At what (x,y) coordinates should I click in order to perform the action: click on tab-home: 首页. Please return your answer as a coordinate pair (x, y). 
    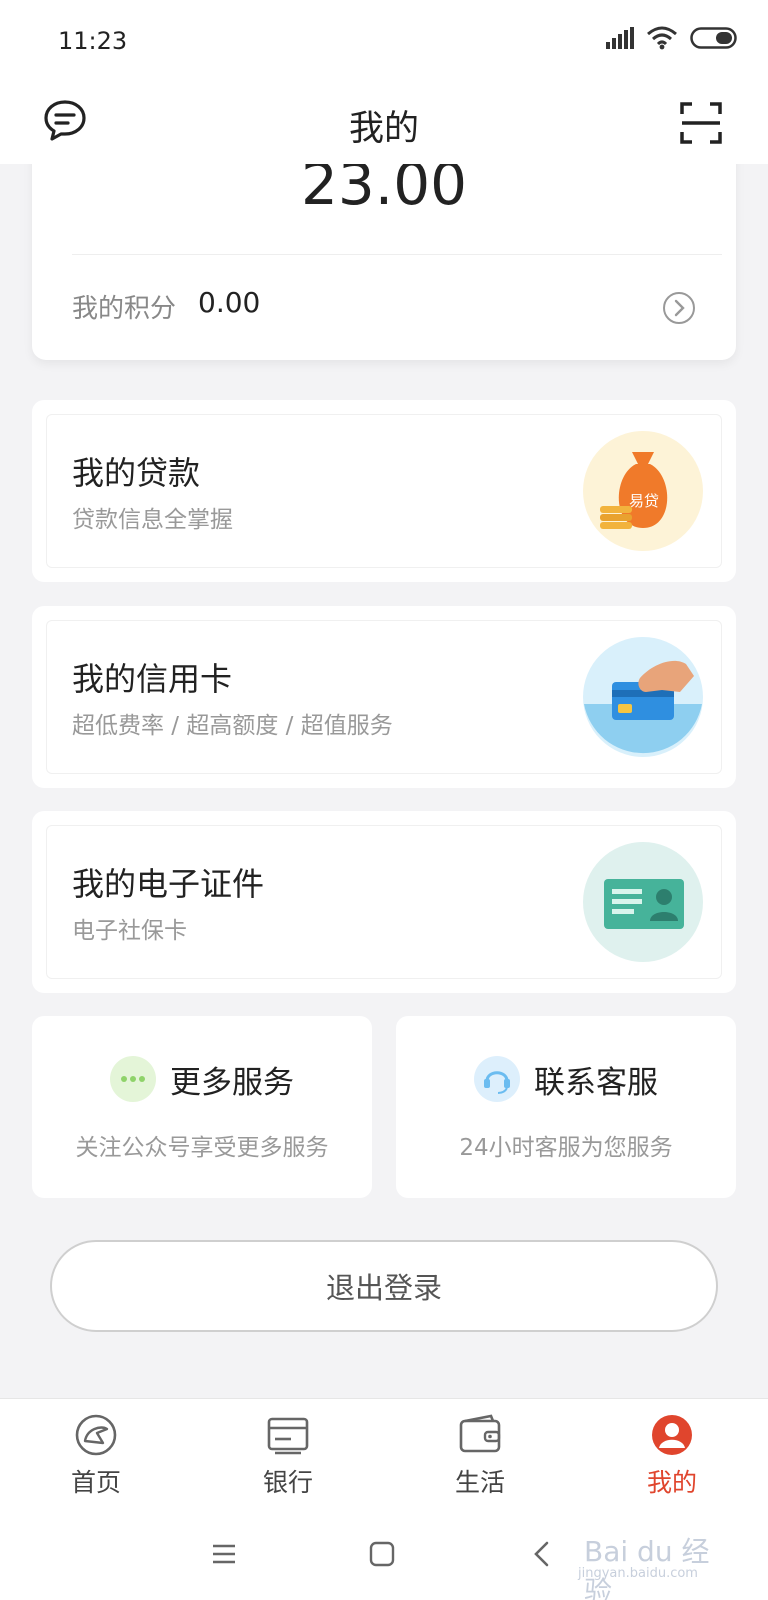
    Looking at the image, I should click on (96, 1452).